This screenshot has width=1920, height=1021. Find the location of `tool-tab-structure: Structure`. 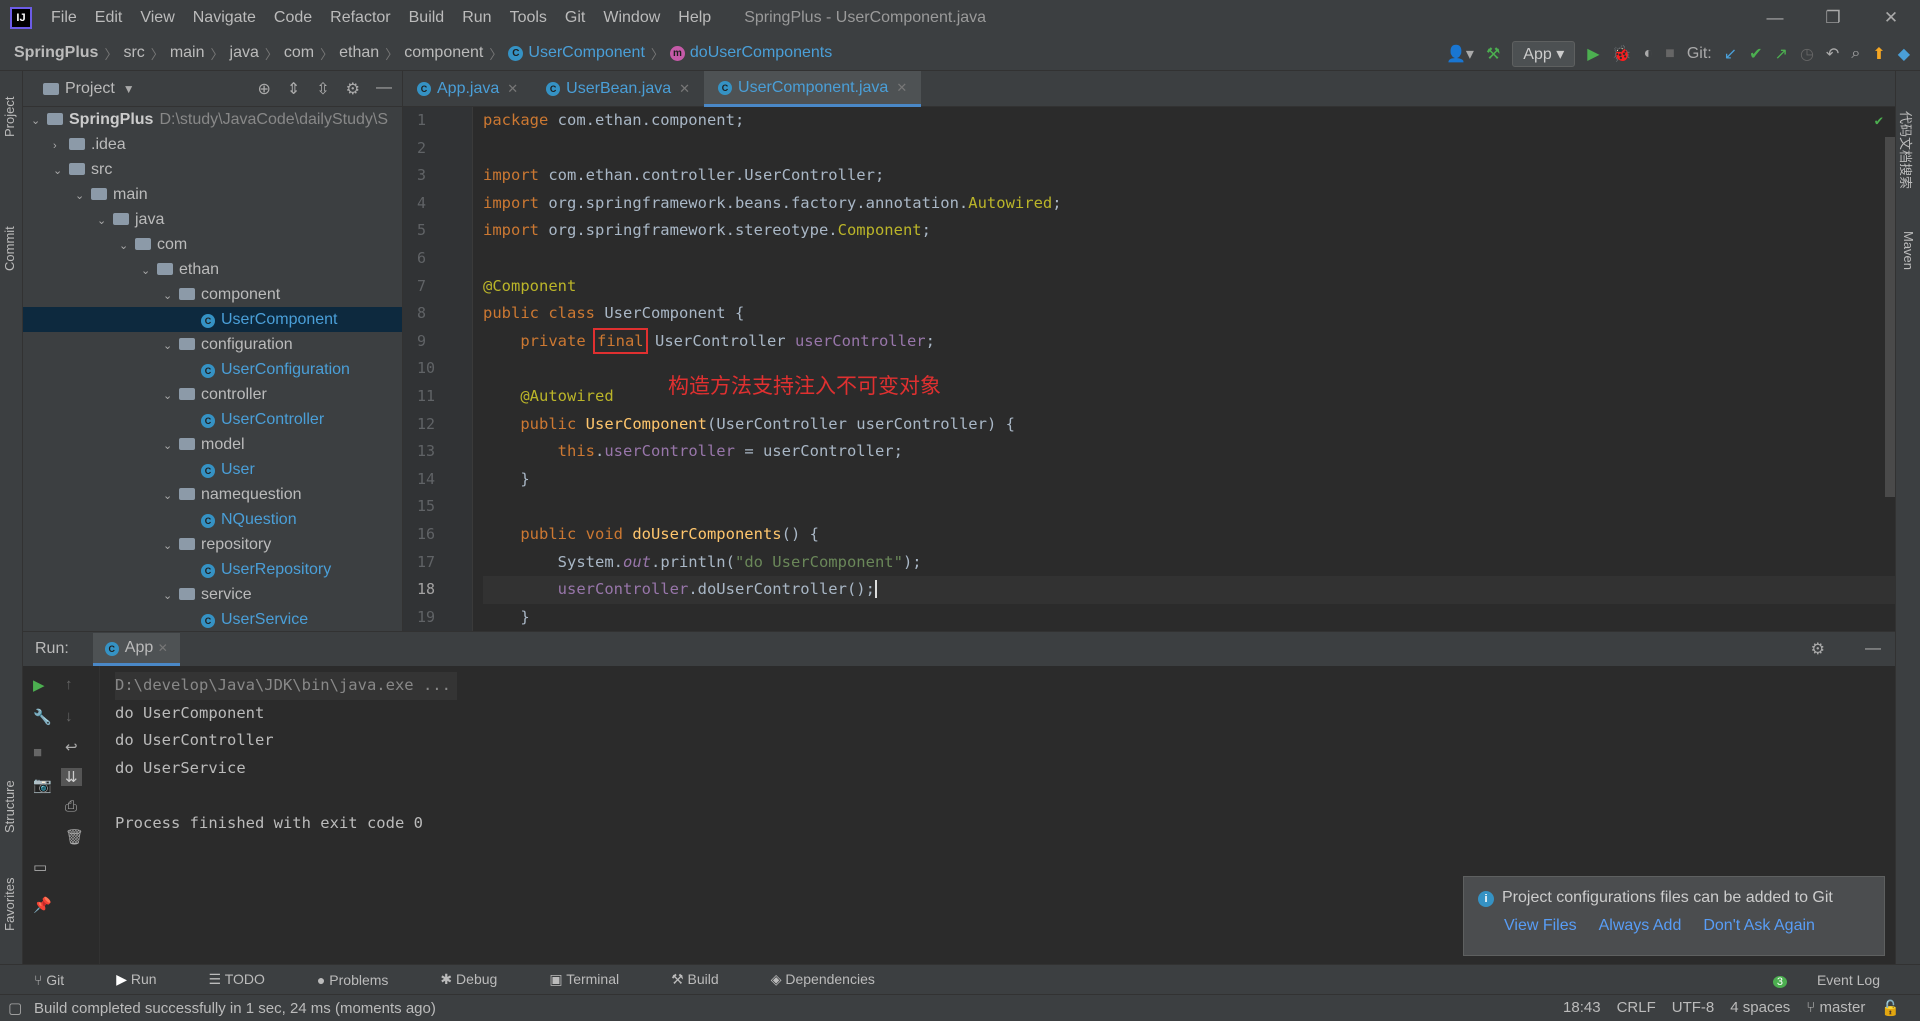

tool-tab-structure: Structure is located at coordinates (9, 806).